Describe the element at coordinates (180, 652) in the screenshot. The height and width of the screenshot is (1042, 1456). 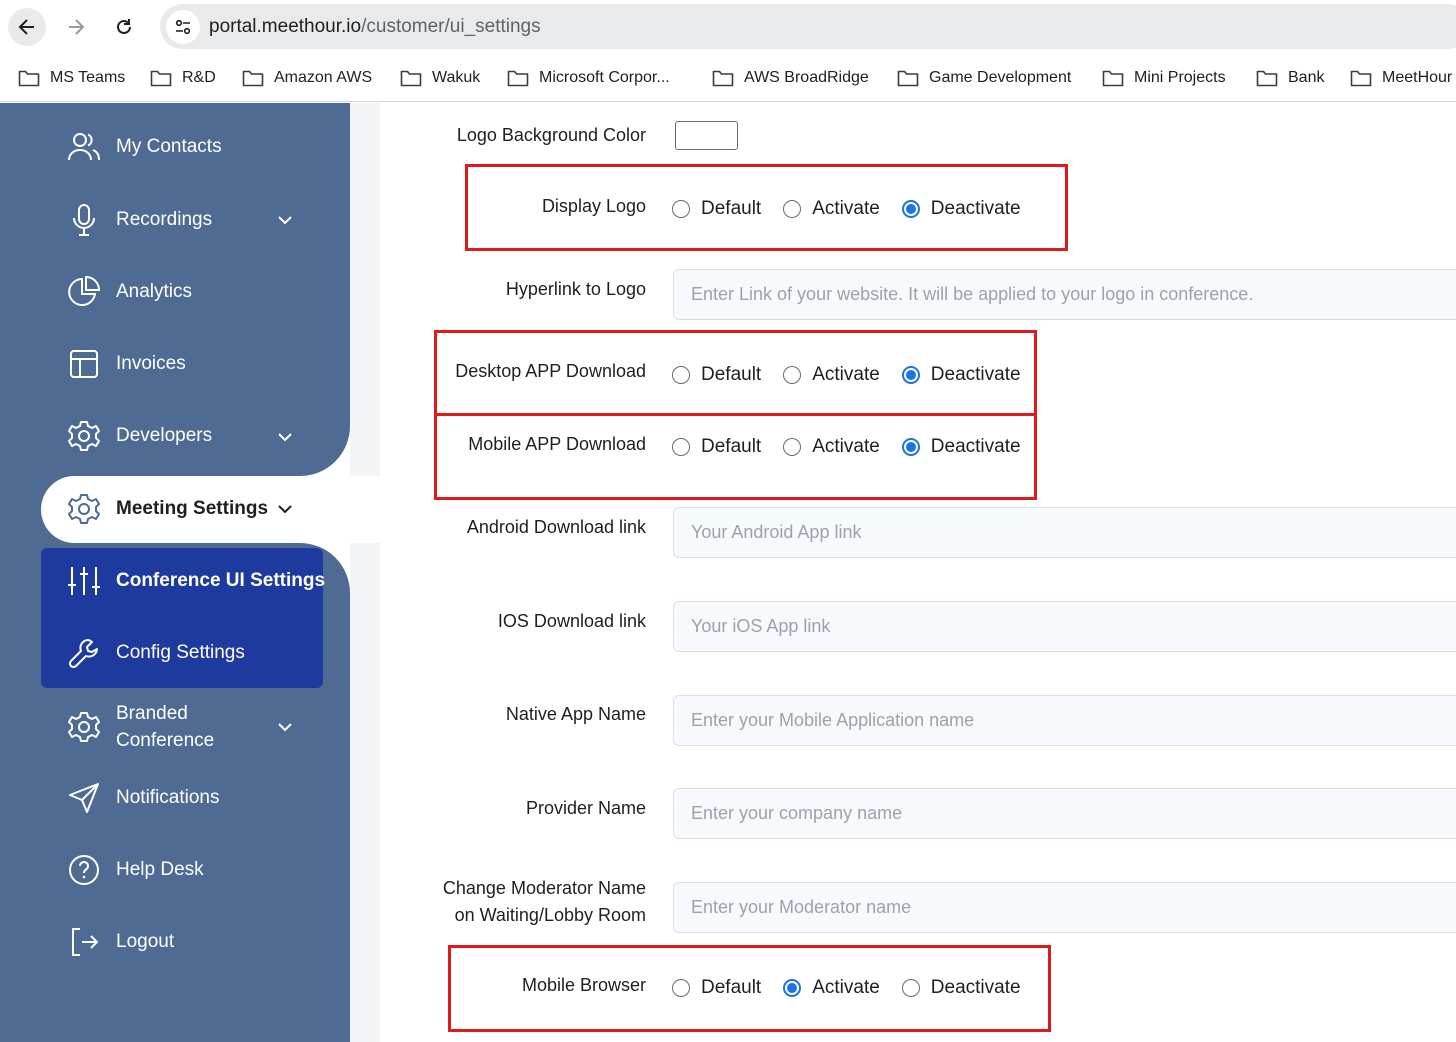
I see `sidebar-item-label: Config Settings` at that location.